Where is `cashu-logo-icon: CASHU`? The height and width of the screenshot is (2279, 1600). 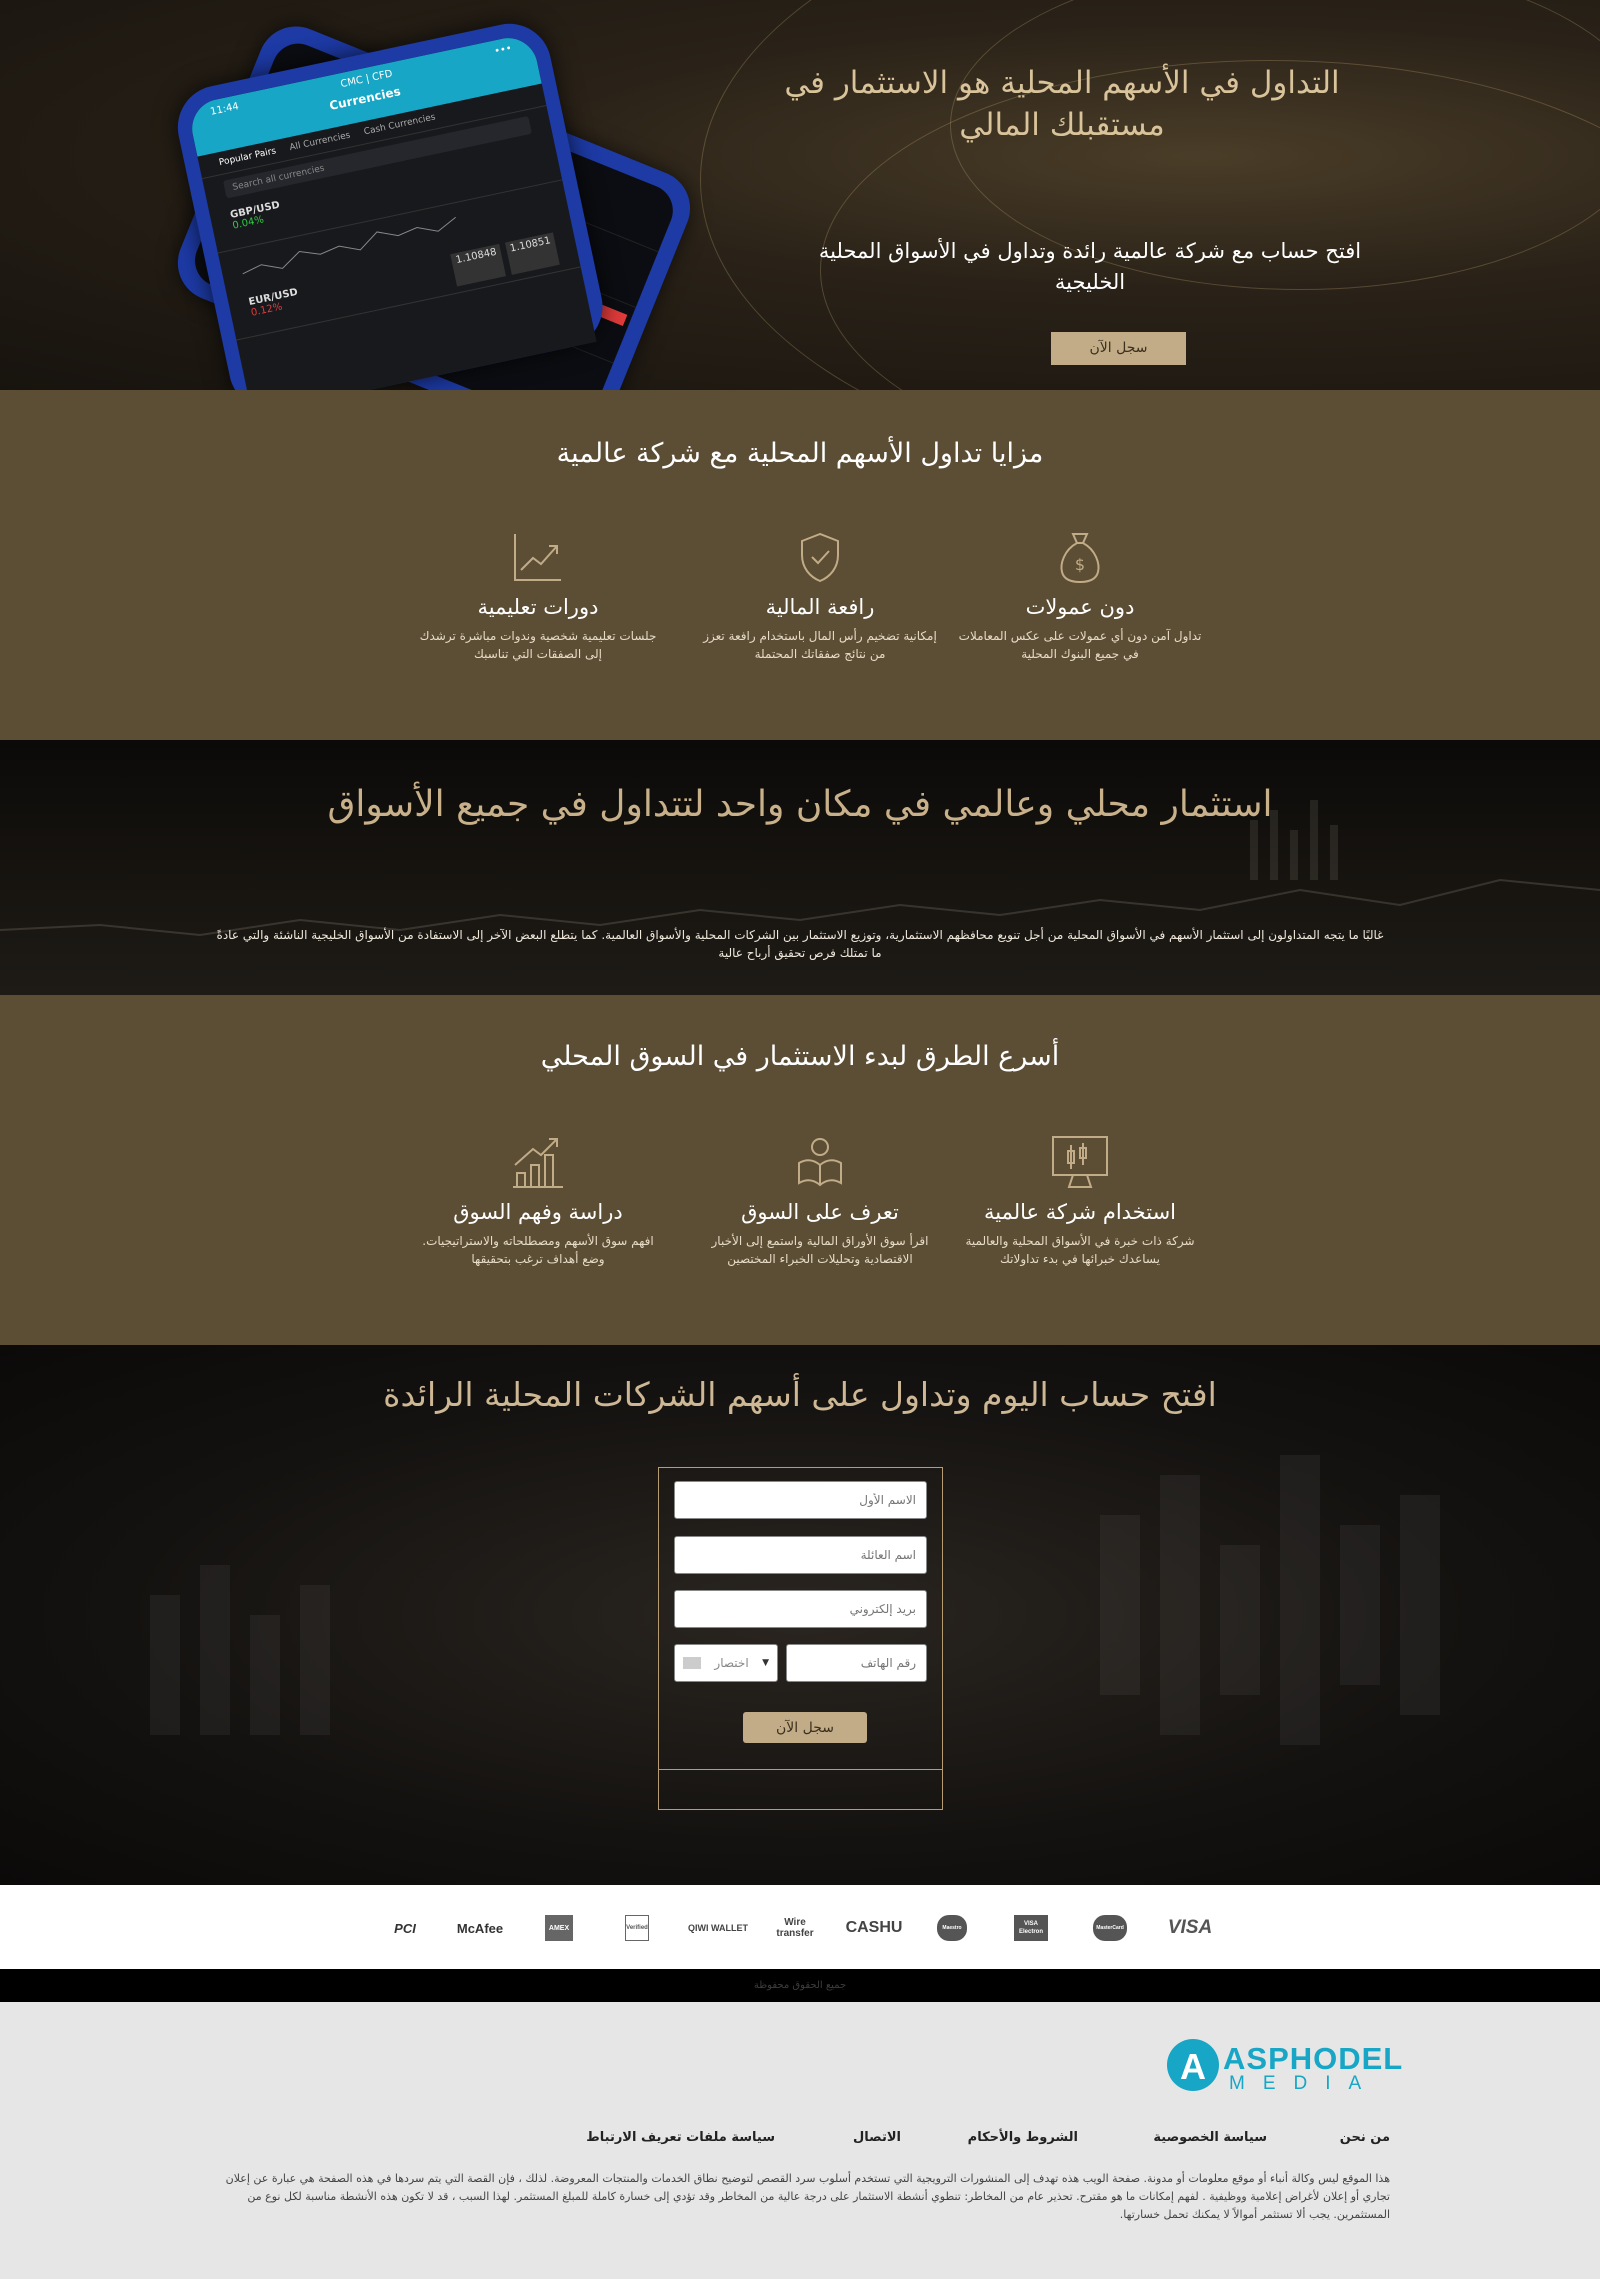
cashu-logo-icon: CASHU is located at coordinates (874, 1927).